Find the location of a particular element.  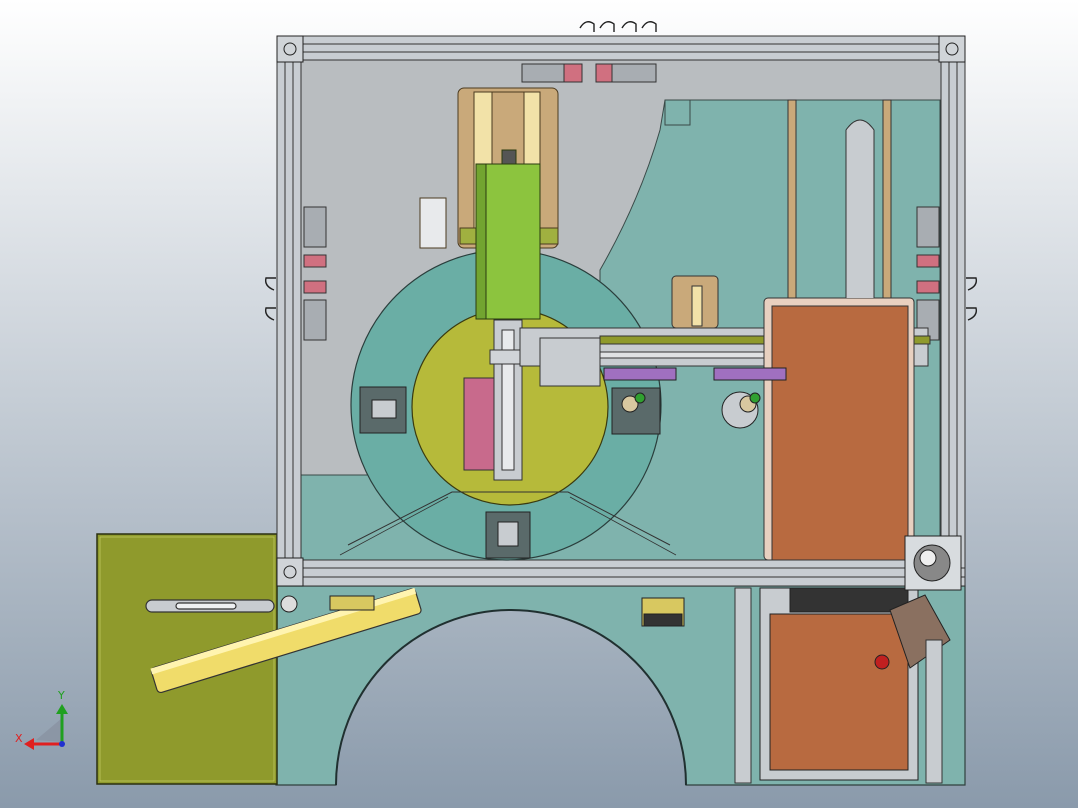

green-actuator is located at coordinates (508, 234).